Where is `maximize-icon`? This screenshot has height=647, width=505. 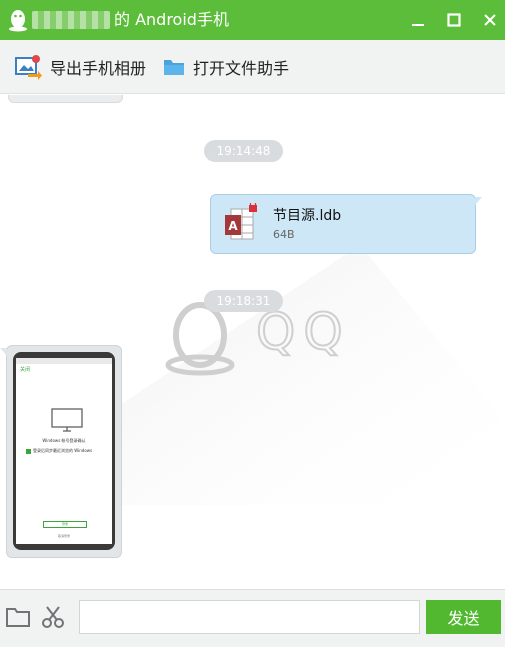
maximize-icon is located at coordinates (454, 20).